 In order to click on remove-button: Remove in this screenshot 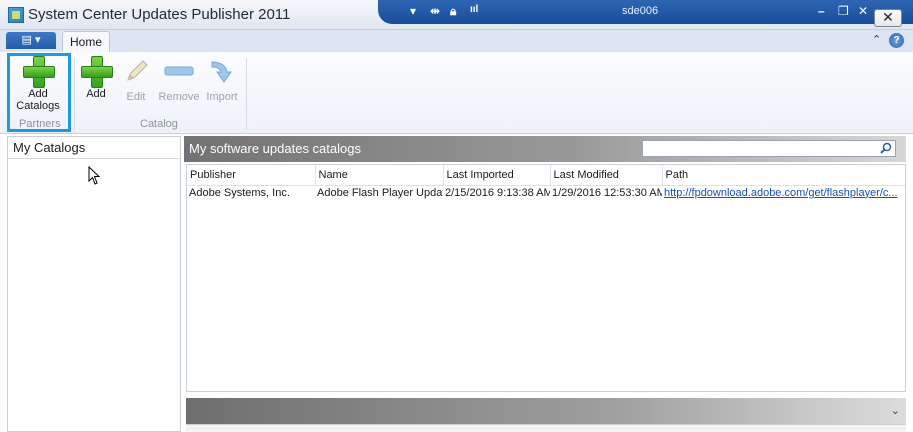, I will do `click(179, 86)`.